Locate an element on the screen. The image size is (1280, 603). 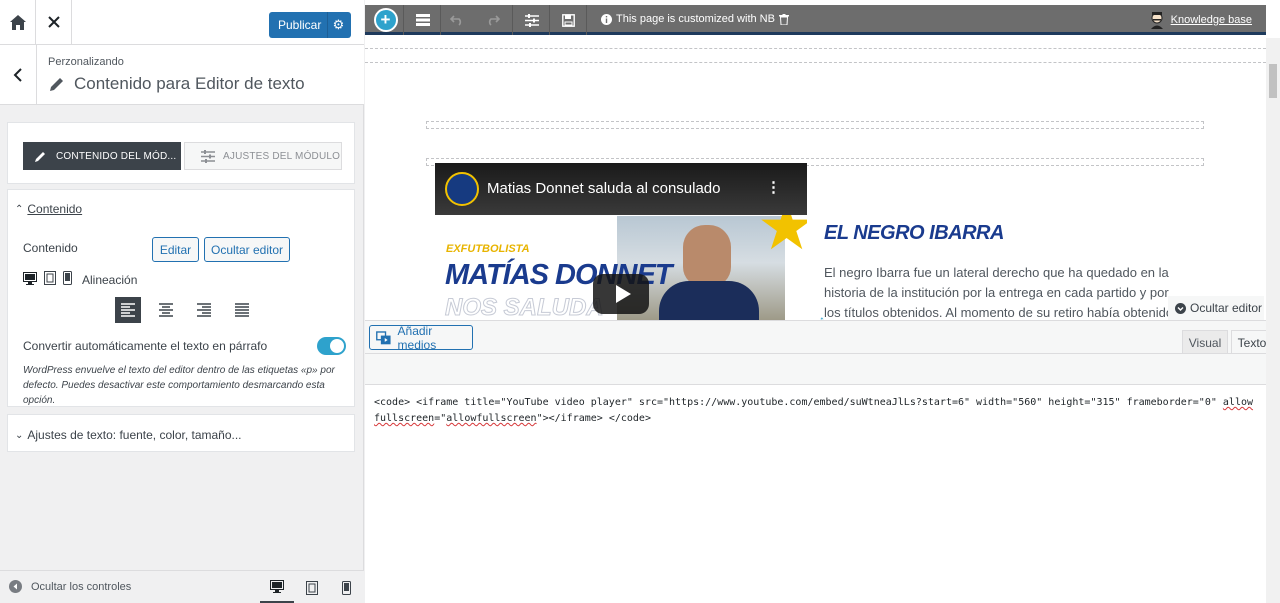
sidebar-footer: Ocultar los controles is located at coordinates (182, 586).